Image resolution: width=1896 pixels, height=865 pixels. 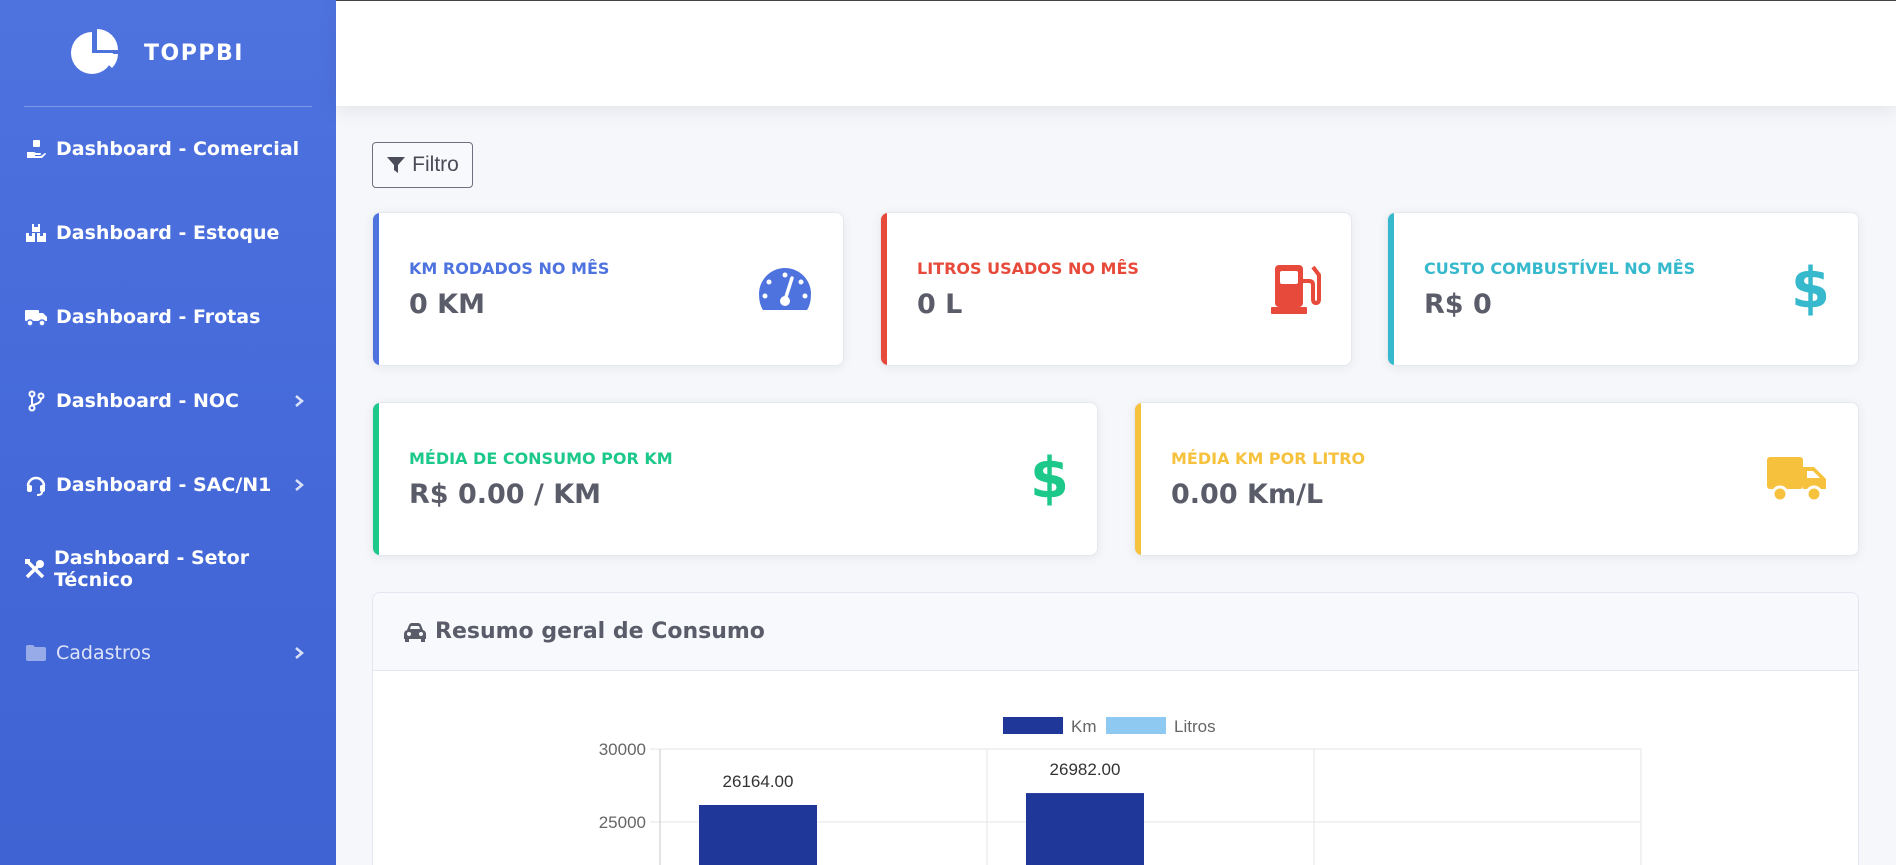 I want to click on sidebar-item-sac: Dashboard - SAC/N1, so click(x=168, y=485).